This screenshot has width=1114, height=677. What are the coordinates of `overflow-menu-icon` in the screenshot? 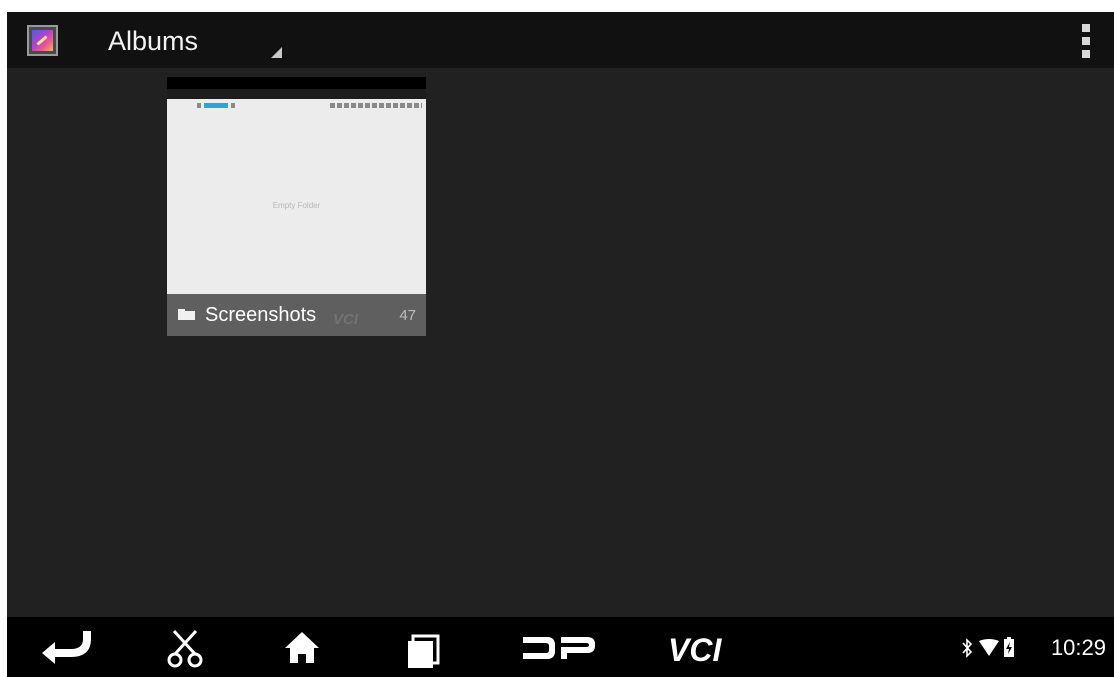 It's located at (1086, 41).